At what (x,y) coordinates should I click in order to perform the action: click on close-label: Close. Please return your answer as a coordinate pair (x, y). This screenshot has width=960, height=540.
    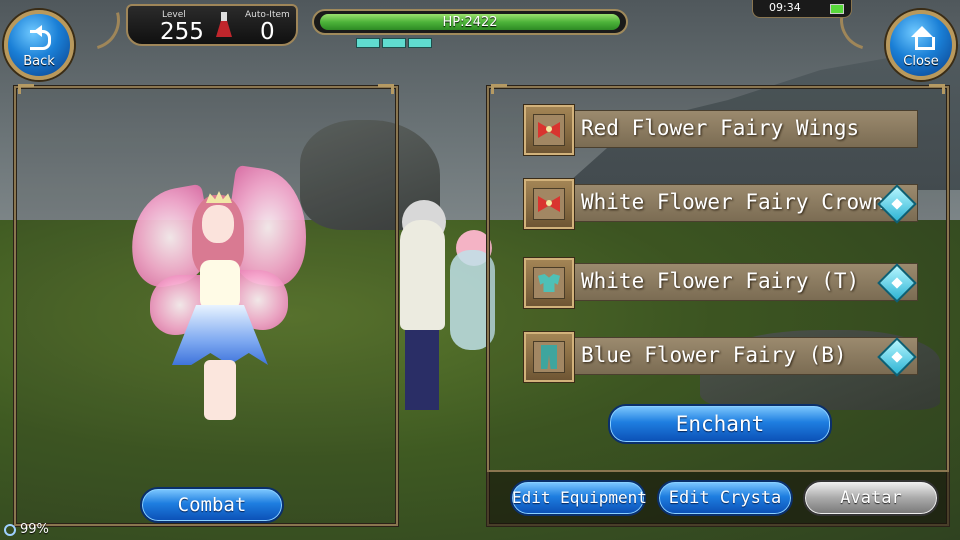
    Looking at the image, I should click on (921, 61).